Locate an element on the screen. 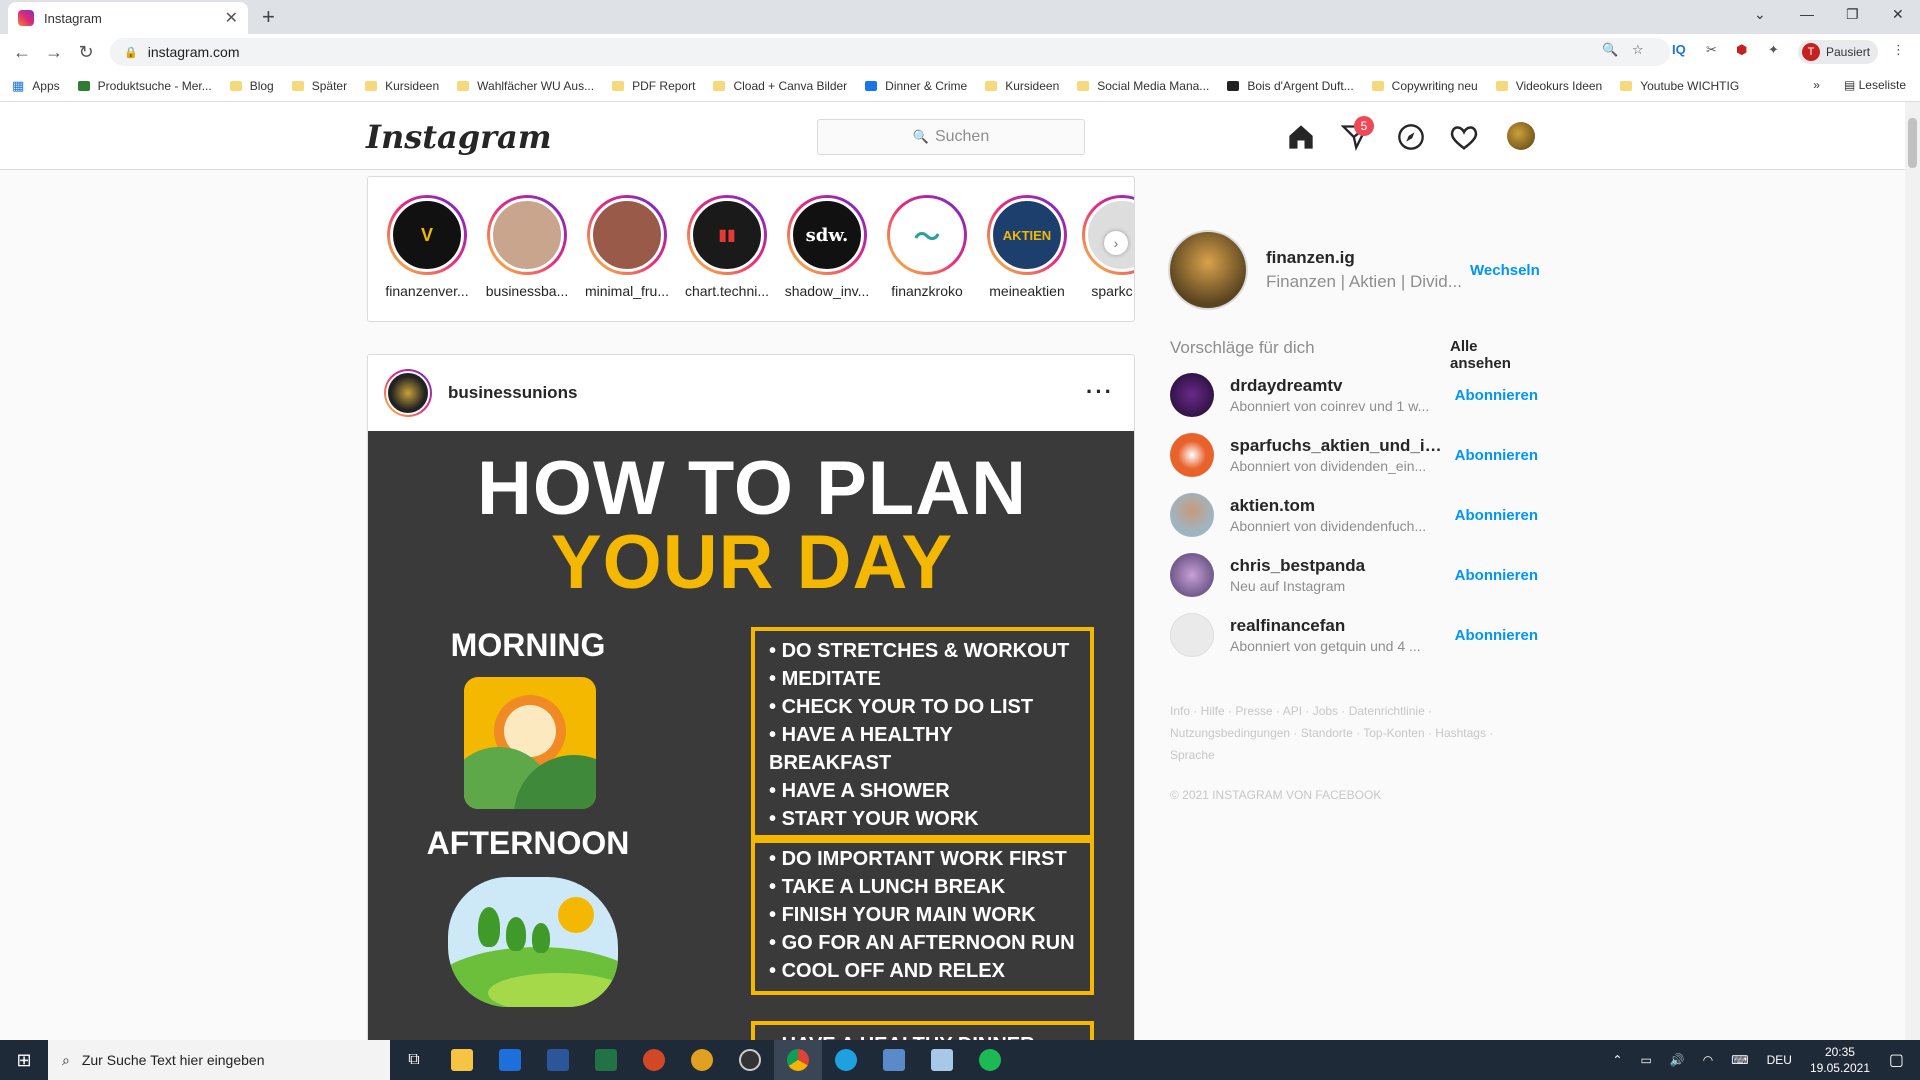  clock: 20:35 19.05.2021 is located at coordinates (1840, 1060).